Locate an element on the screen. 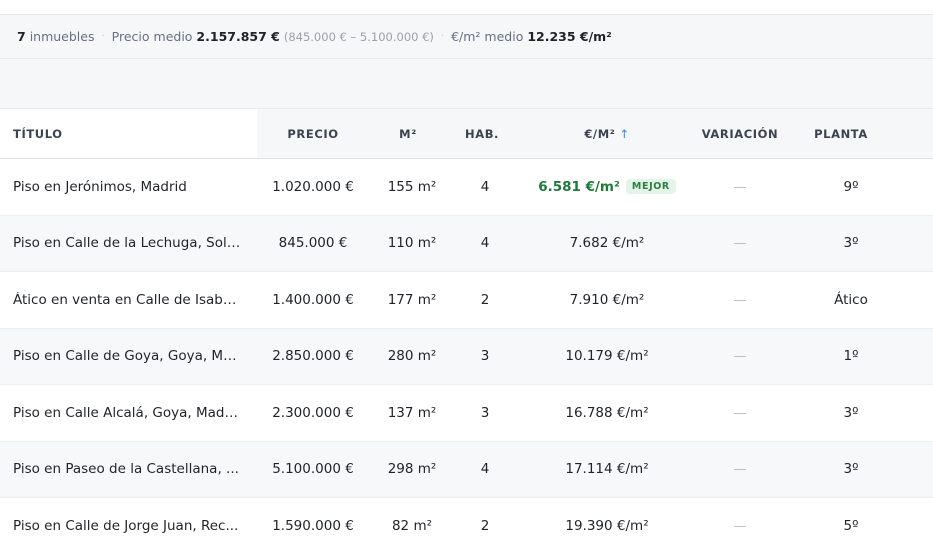 This screenshot has width=933, height=541. cell-planta: 1º is located at coordinates (851, 356).